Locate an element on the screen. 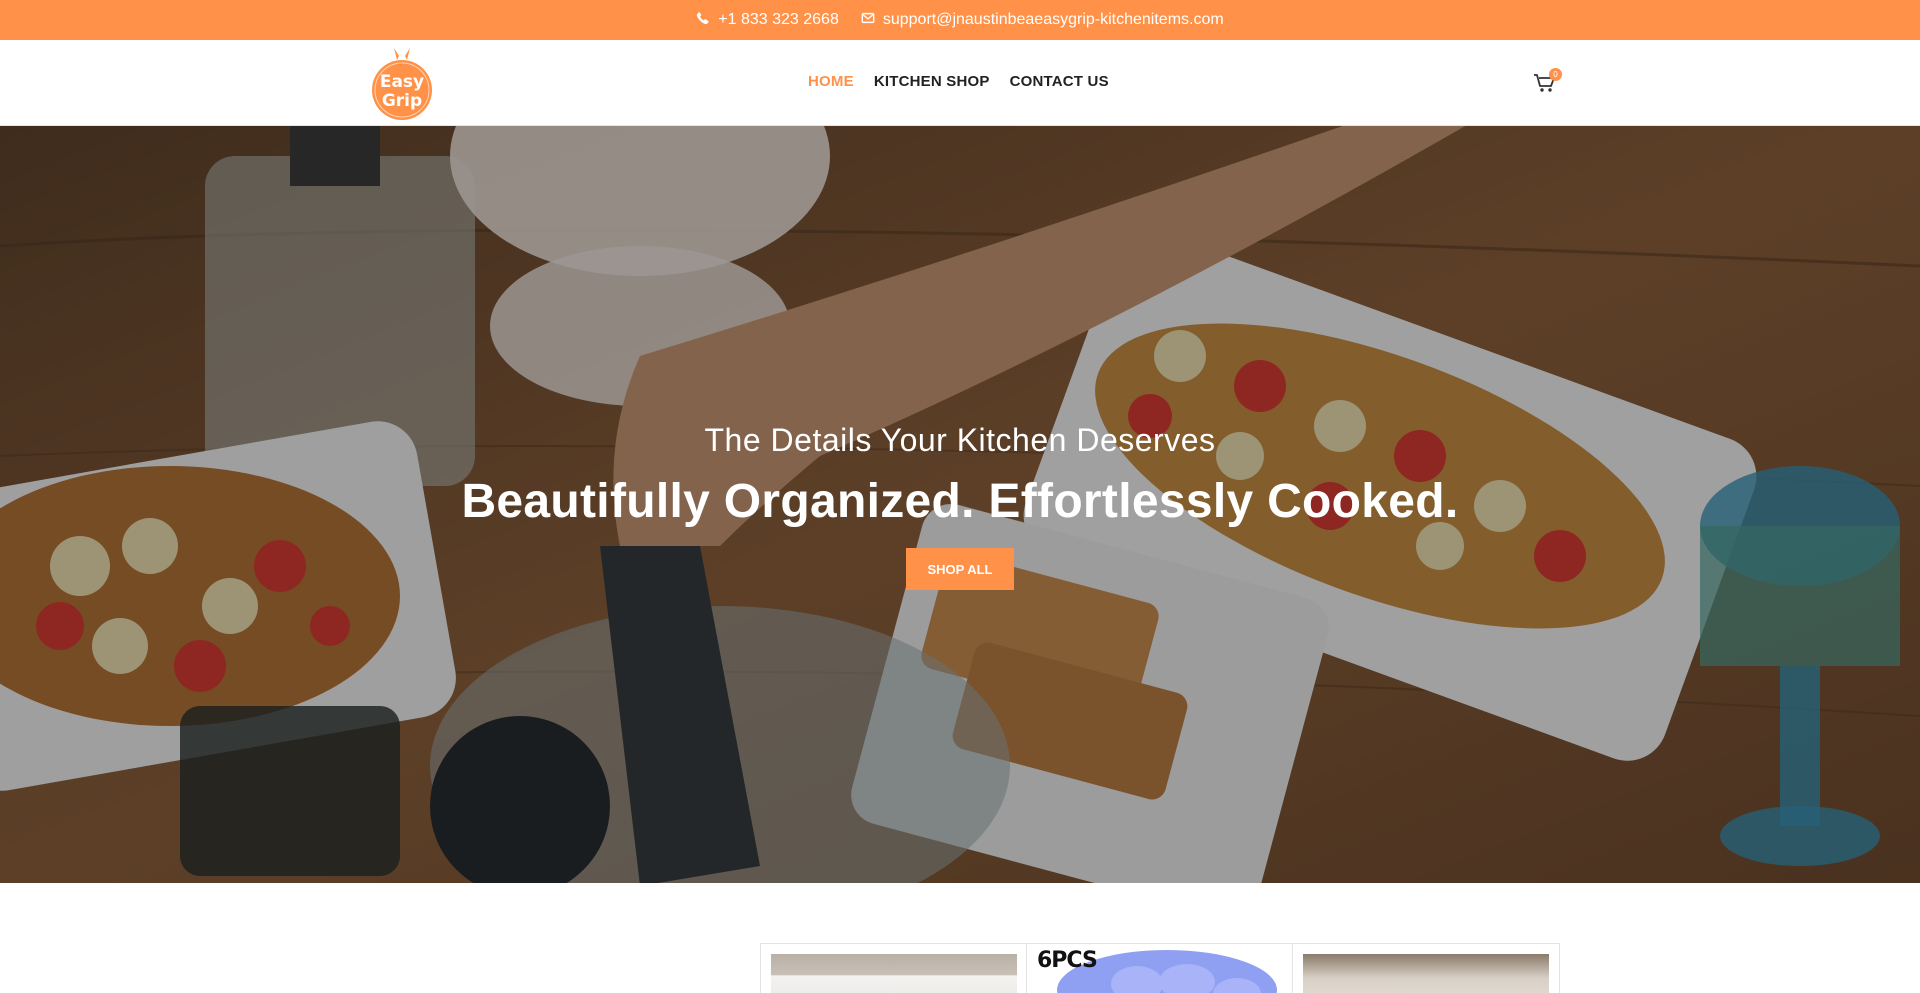 Image resolution: width=1920 pixels, height=993 pixels. logo-text-easy: Easy is located at coordinates (402, 82).